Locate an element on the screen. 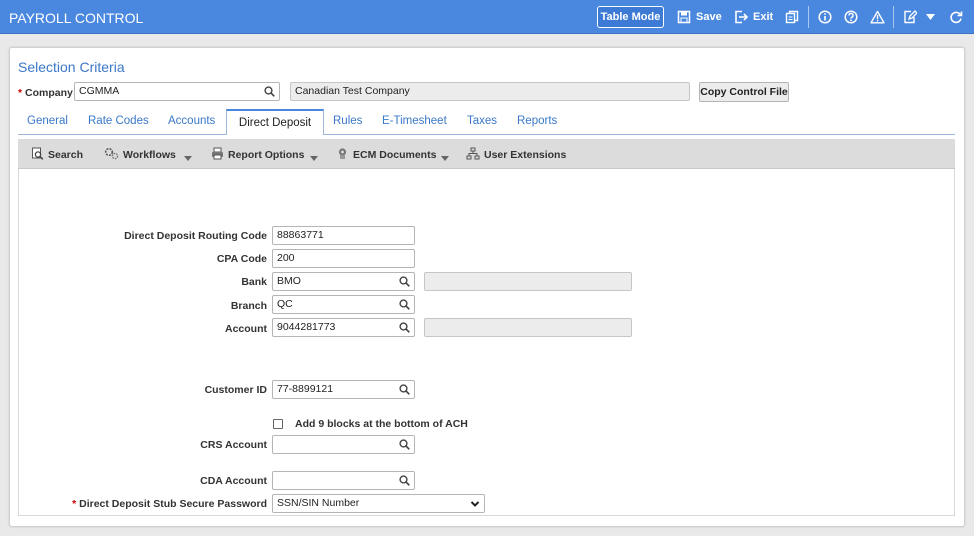 The image size is (974, 536). bank-input: BMO is located at coordinates (343, 281).